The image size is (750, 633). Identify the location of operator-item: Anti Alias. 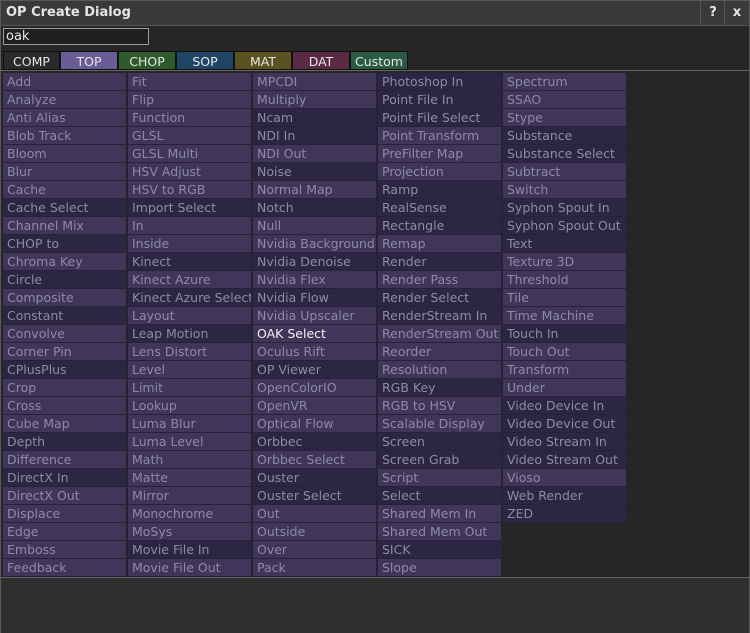
(65, 118).